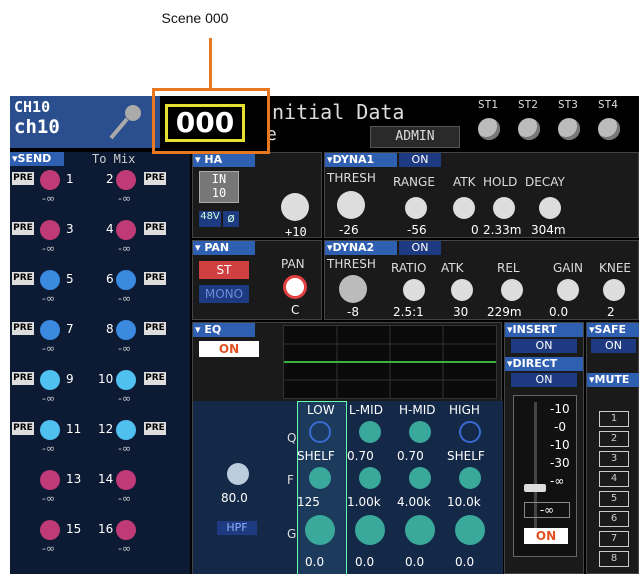 This screenshot has height=574, width=639. Describe the element at coordinates (295, 207) in the screenshot. I see `gain-knob-icon` at that location.